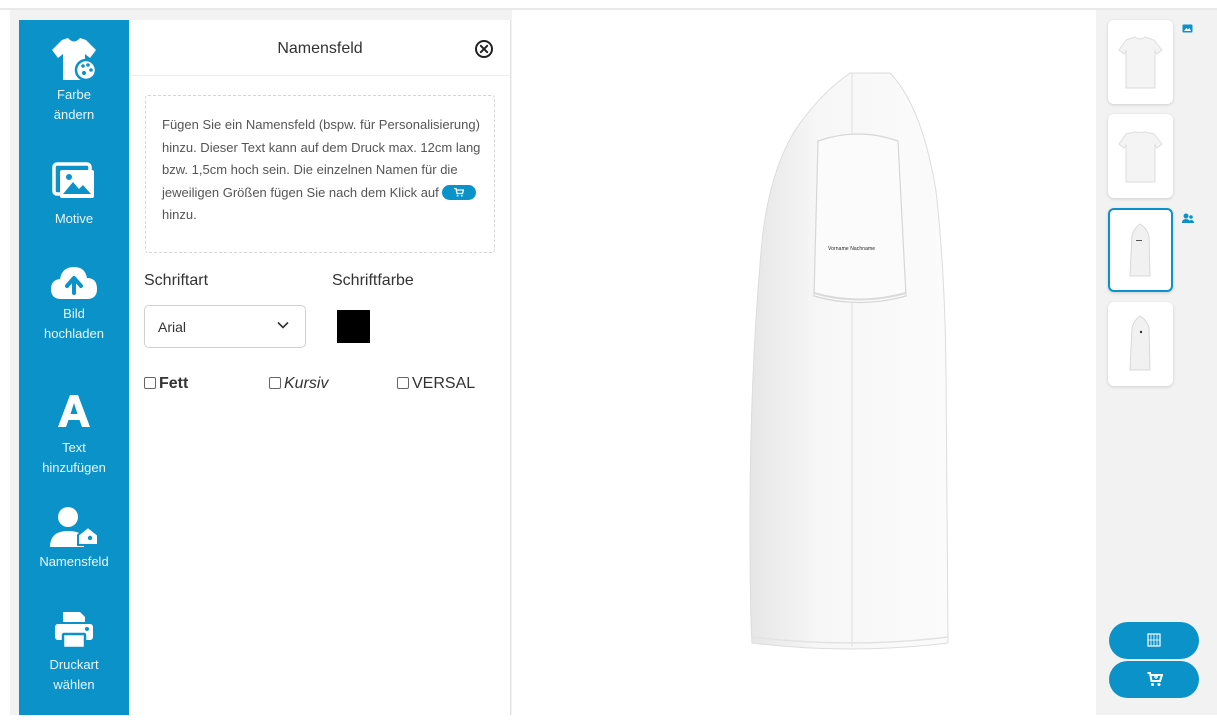 Image resolution: width=1217 pixels, height=725 pixels. I want to click on panel-title: Namensfeld, so click(320, 48).